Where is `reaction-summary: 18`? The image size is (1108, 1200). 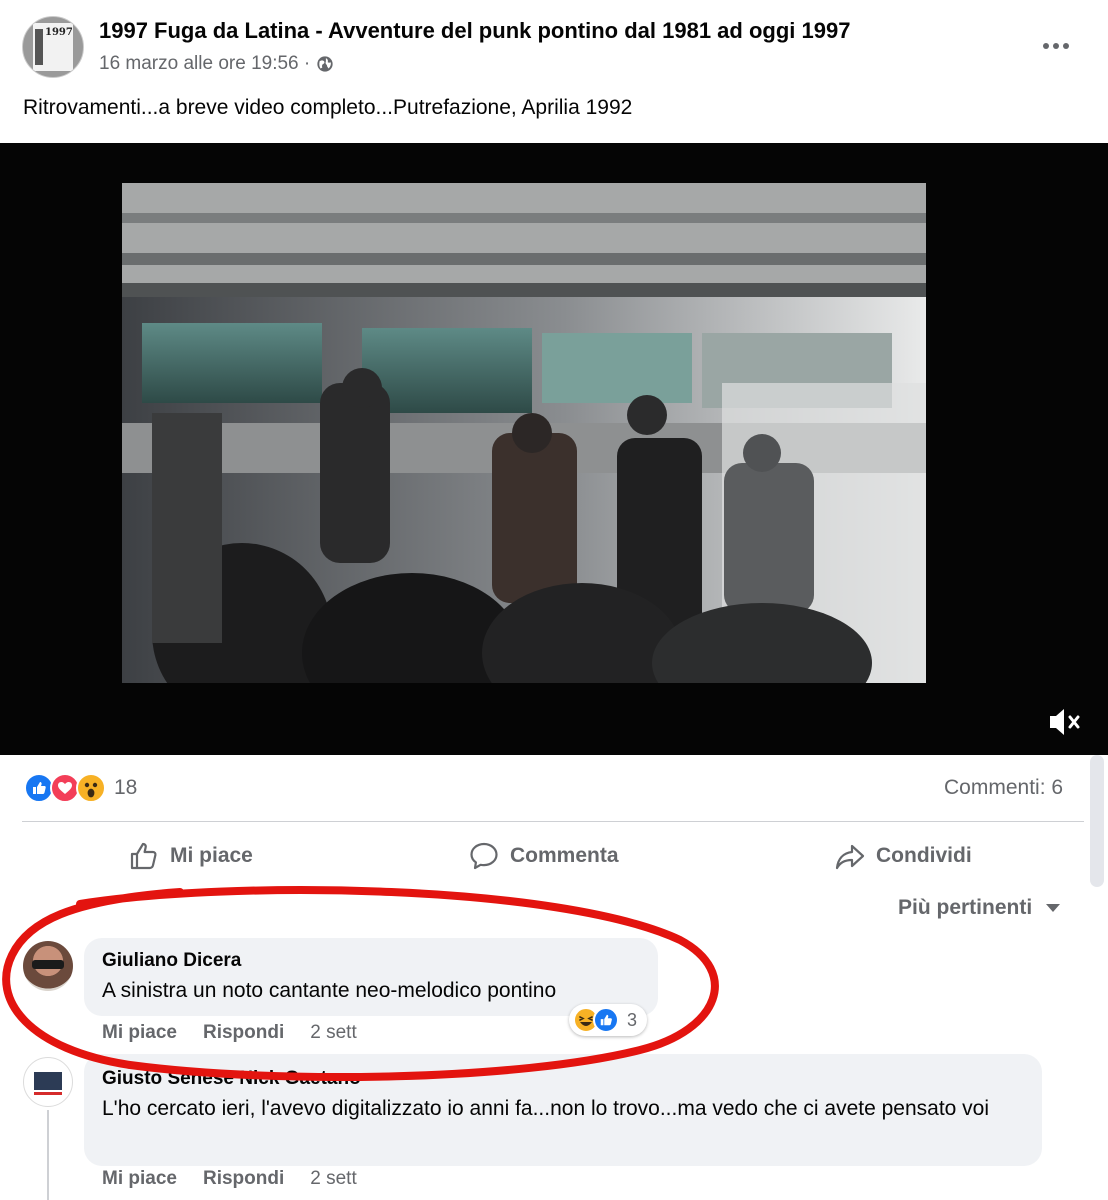 reaction-summary: 18 is located at coordinates (80, 788).